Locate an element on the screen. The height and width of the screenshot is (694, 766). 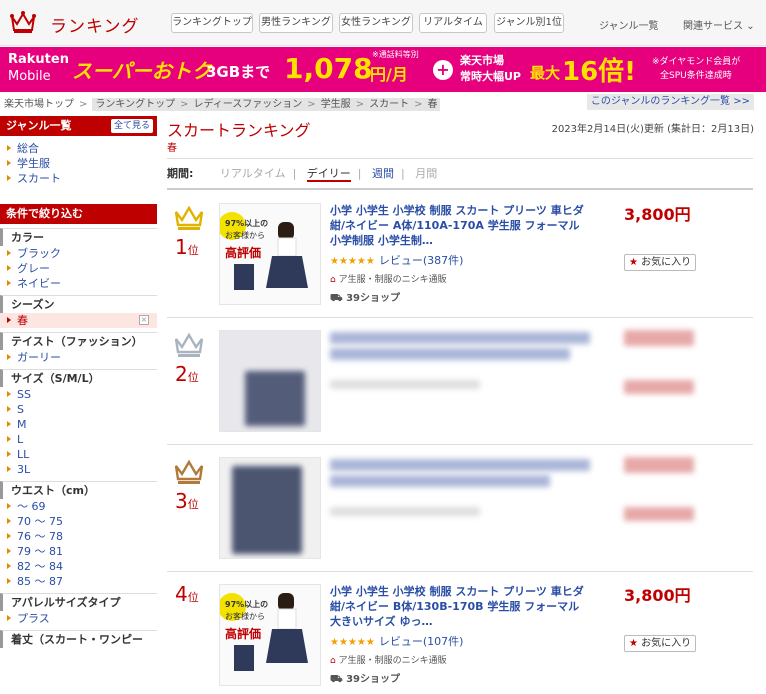
period-monthly: 月間 is located at coordinates (426, 173).